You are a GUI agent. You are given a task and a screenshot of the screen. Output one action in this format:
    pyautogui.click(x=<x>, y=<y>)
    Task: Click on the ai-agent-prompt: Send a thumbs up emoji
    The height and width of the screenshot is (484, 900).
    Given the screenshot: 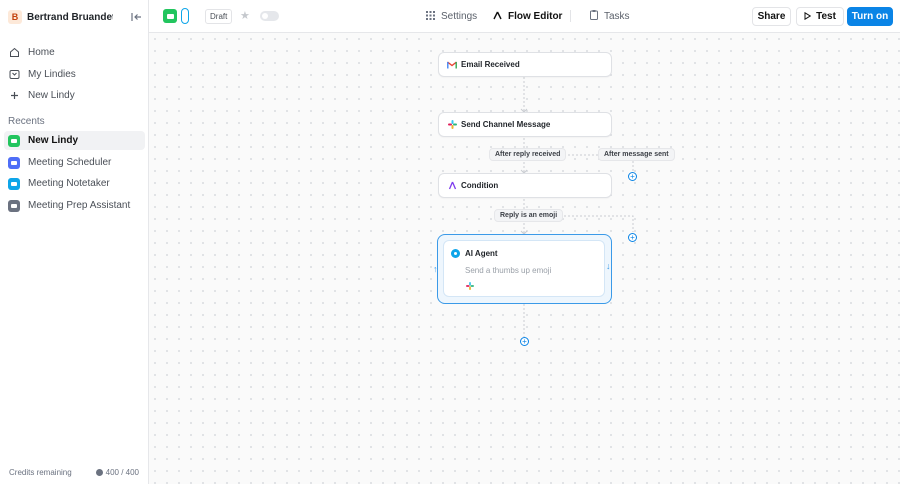 What is the action you would take?
    pyautogui.click(x=508, y=270)
    